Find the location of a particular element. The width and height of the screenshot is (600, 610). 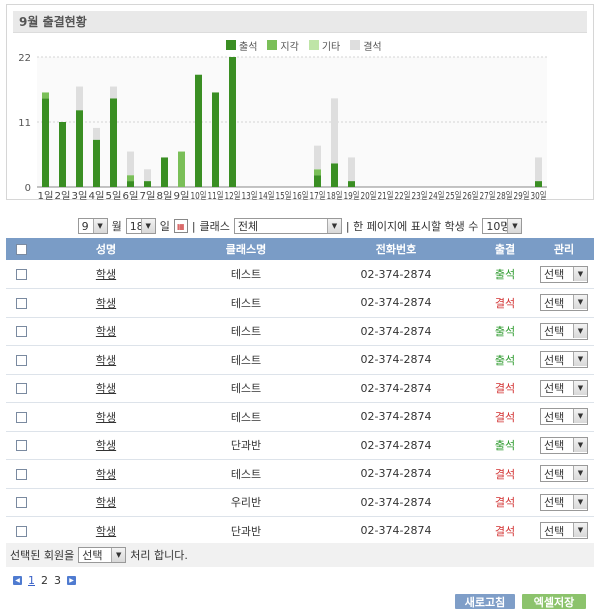

x-tick-label: 29일 is located at coordinates (522, 196).